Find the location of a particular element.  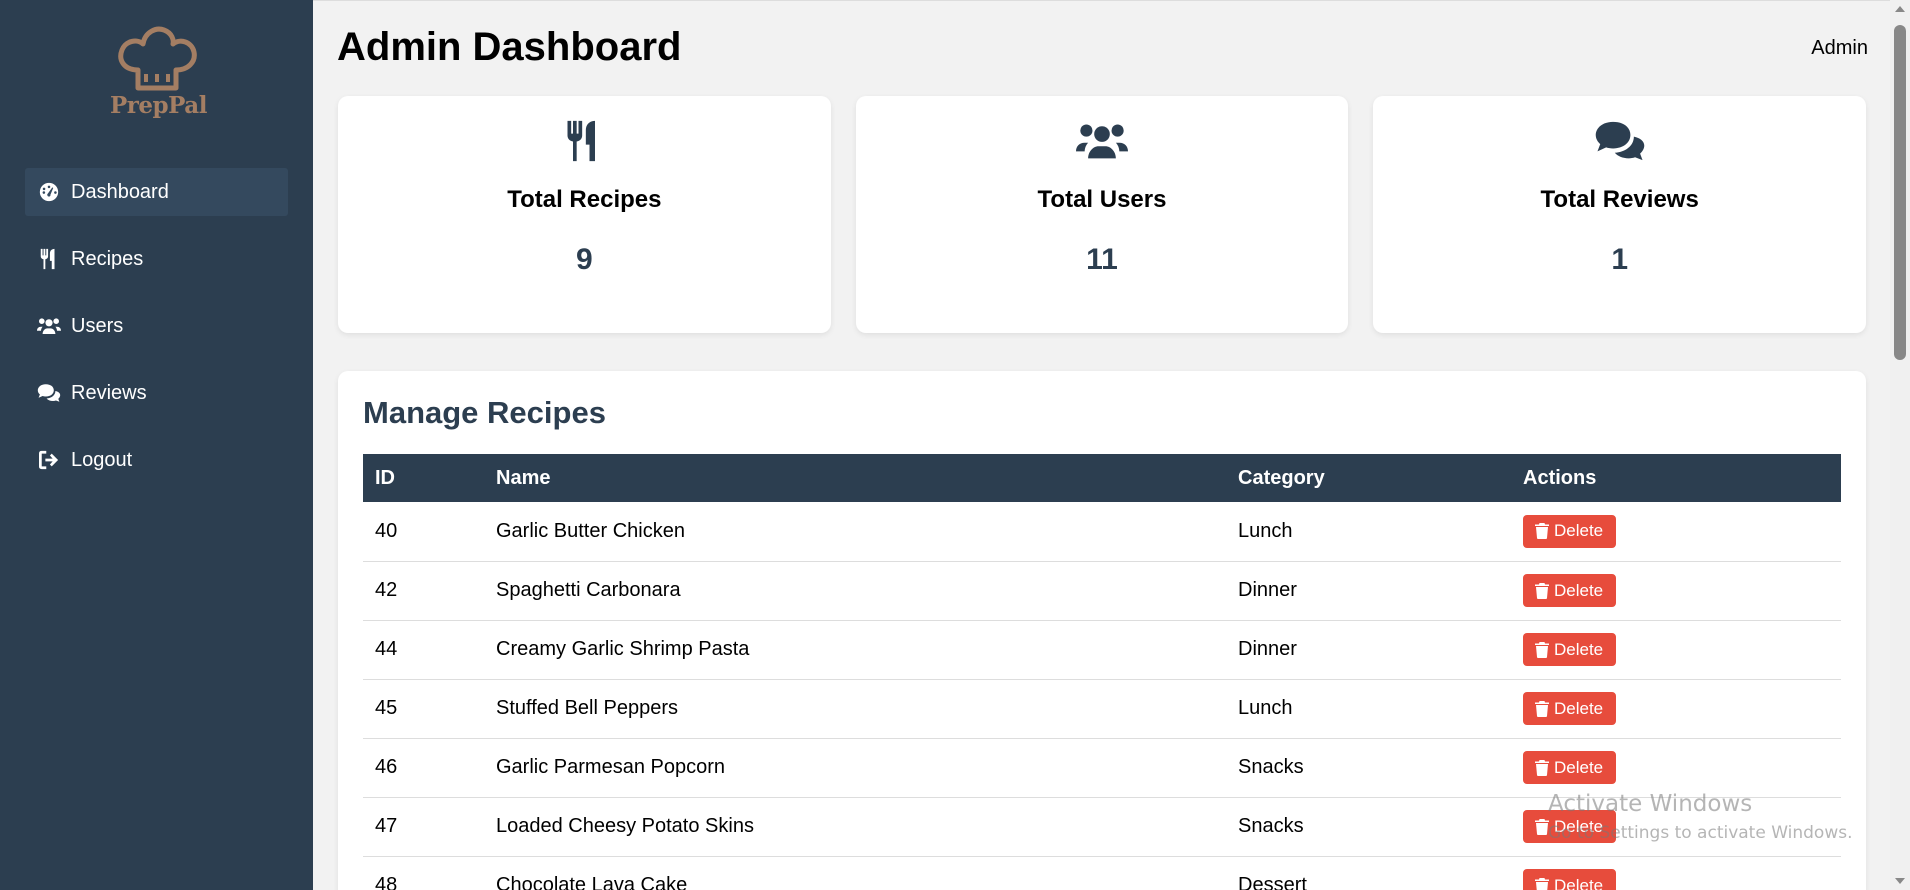

recipe-name: Loaded Cheesy Potato Skins is located at coordinates (855, 827).